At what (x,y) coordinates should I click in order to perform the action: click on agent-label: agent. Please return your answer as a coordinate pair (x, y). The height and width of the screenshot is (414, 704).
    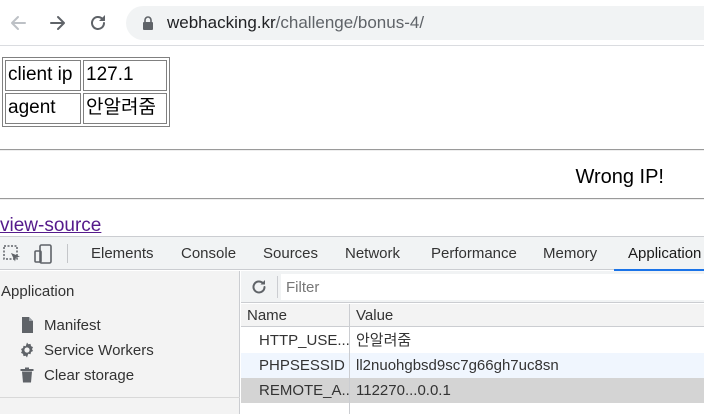
    Looking at the image, I should click on (43, 108).